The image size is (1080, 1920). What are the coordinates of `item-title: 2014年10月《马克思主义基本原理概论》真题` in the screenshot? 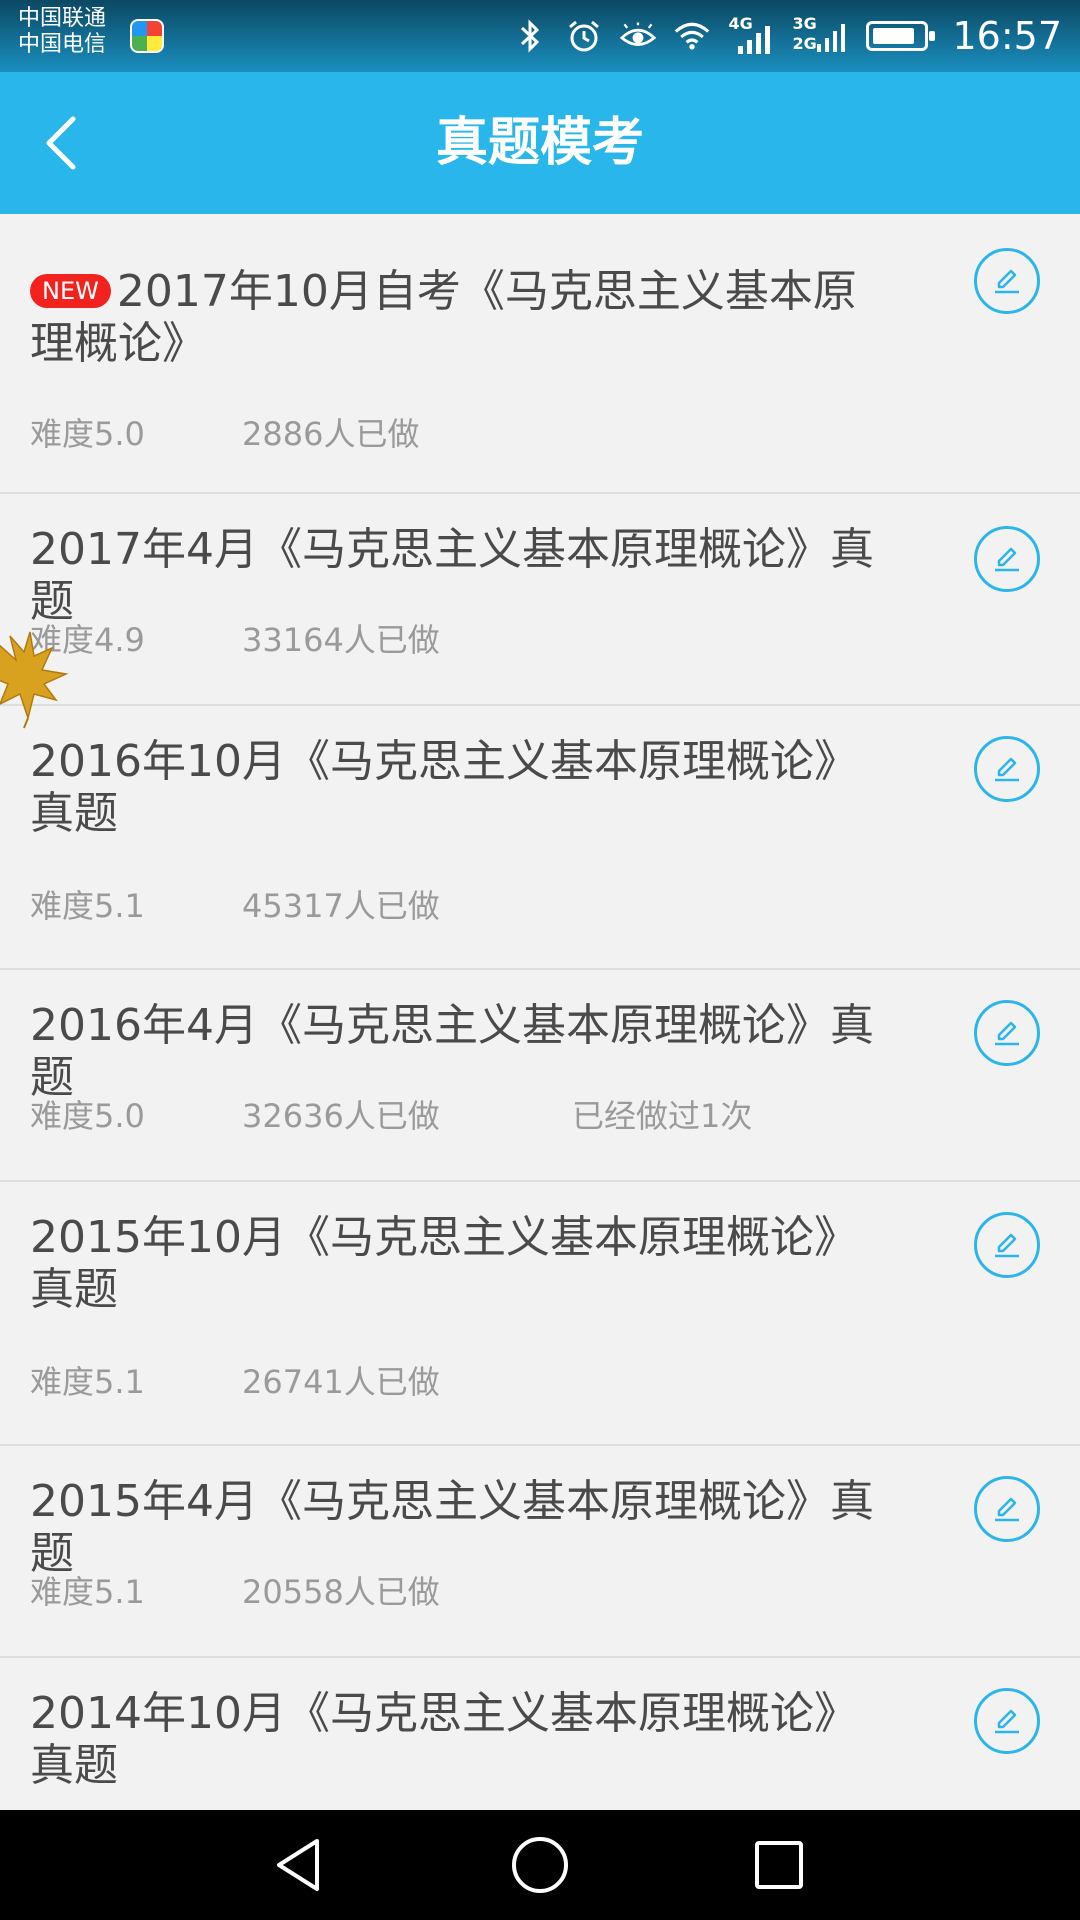 It's located at (444, 1739).